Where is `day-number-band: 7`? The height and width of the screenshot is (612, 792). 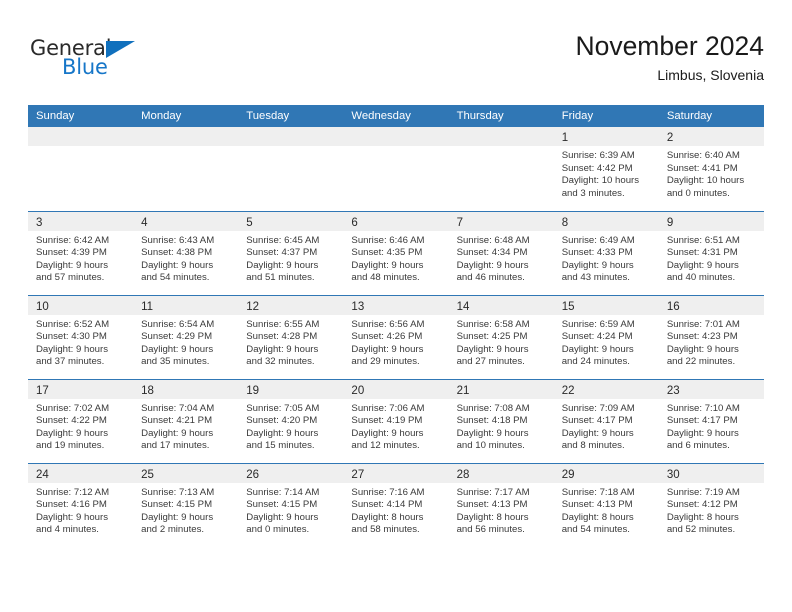
day-number-band: 7 is located at coordinates (501, 221).